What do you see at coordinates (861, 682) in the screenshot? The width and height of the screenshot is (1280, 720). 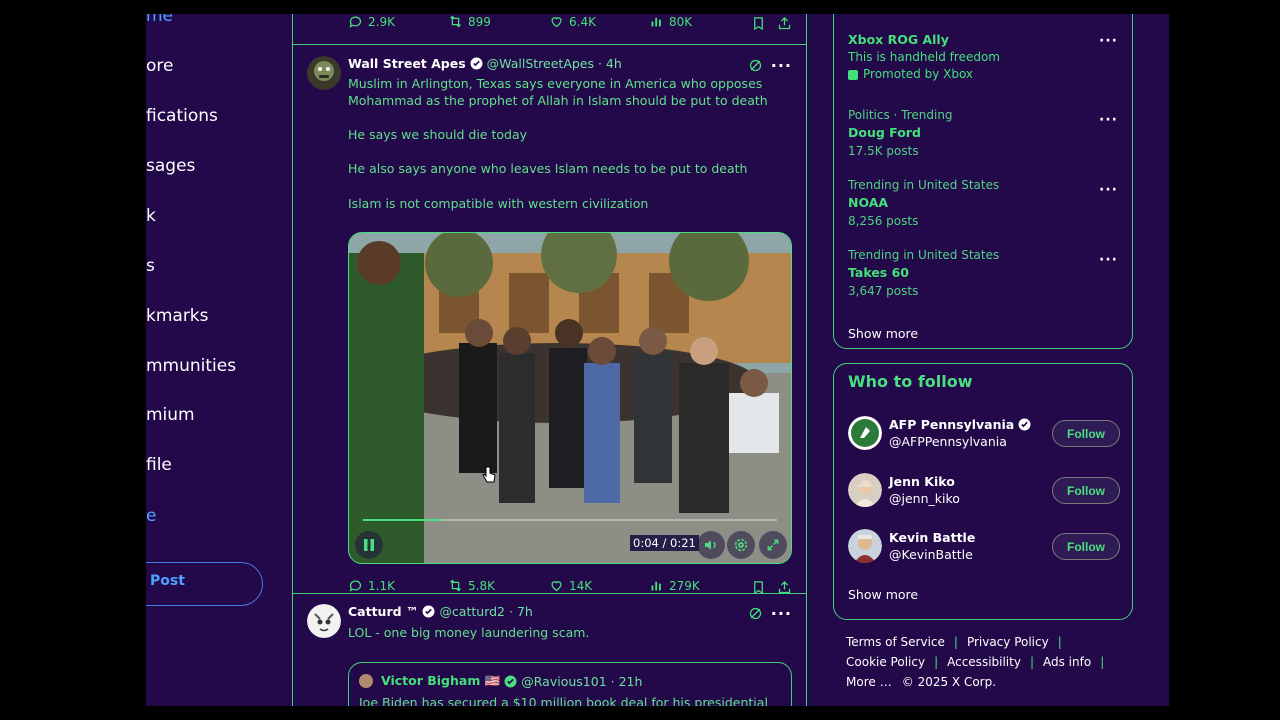 I see `footer-link-more: More` at bounding box center [861, 682].